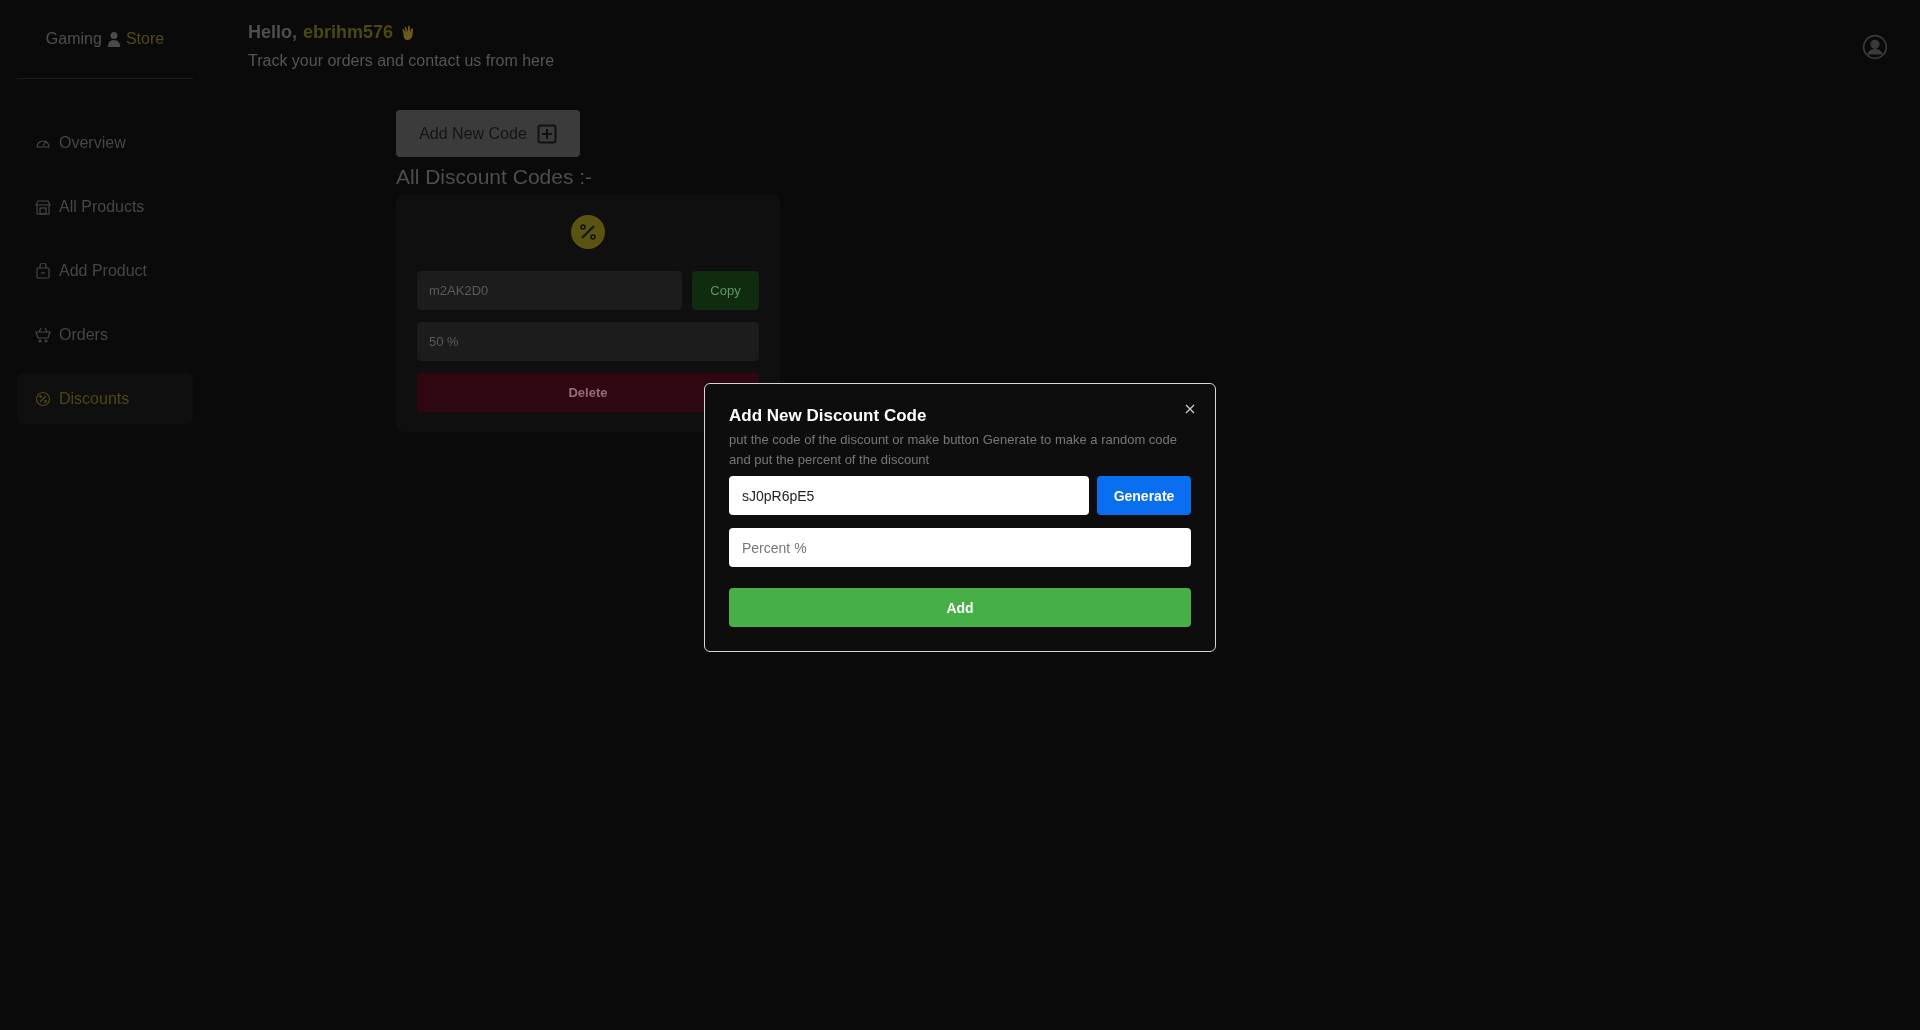  Describe the element at coordinates (401, 61) in the screenshot. I see `subtitle: Track your orders and contact us from here` at that location.